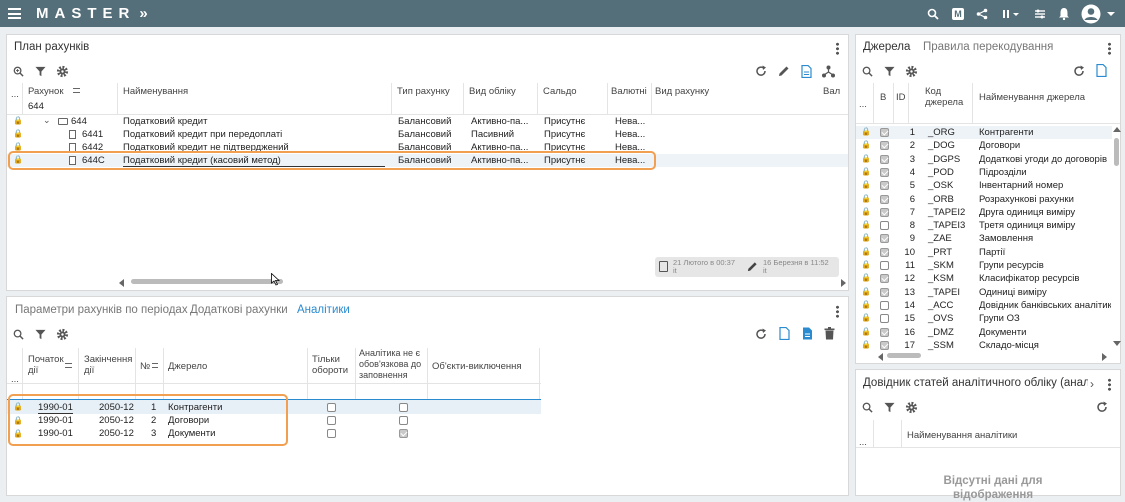  I want to click on column-header-name: Найменування, so click(155, 91).